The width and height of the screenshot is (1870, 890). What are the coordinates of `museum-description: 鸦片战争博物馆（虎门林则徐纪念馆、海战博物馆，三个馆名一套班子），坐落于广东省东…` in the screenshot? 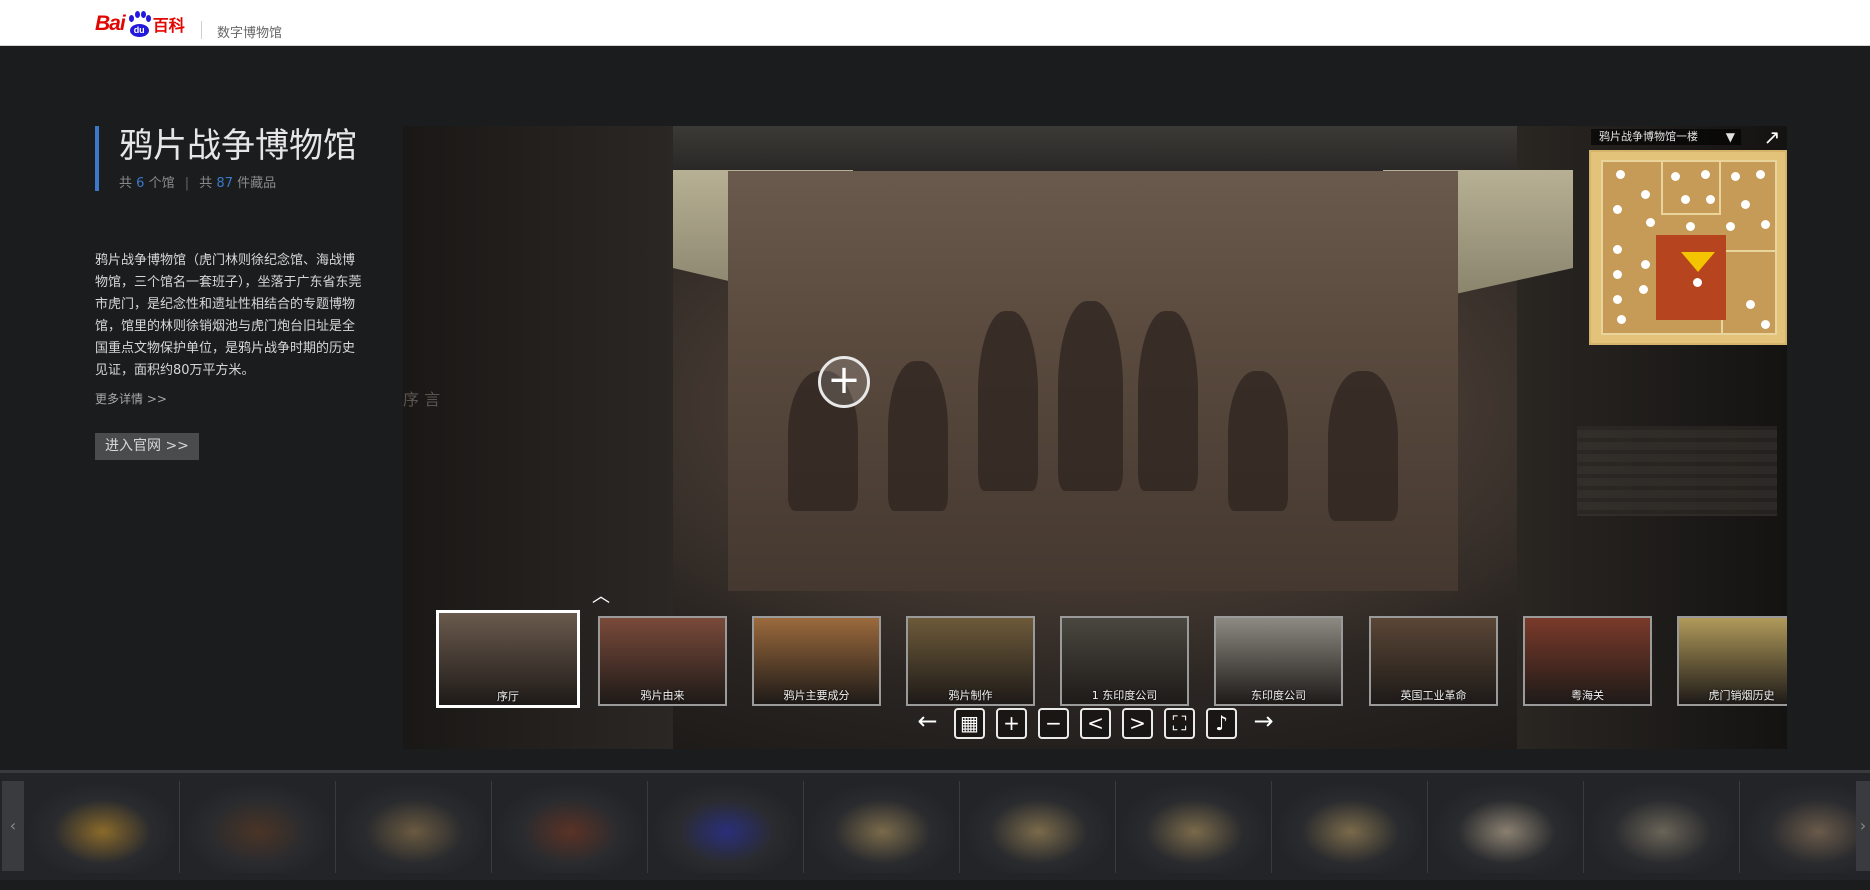 It's located at (228, 315).